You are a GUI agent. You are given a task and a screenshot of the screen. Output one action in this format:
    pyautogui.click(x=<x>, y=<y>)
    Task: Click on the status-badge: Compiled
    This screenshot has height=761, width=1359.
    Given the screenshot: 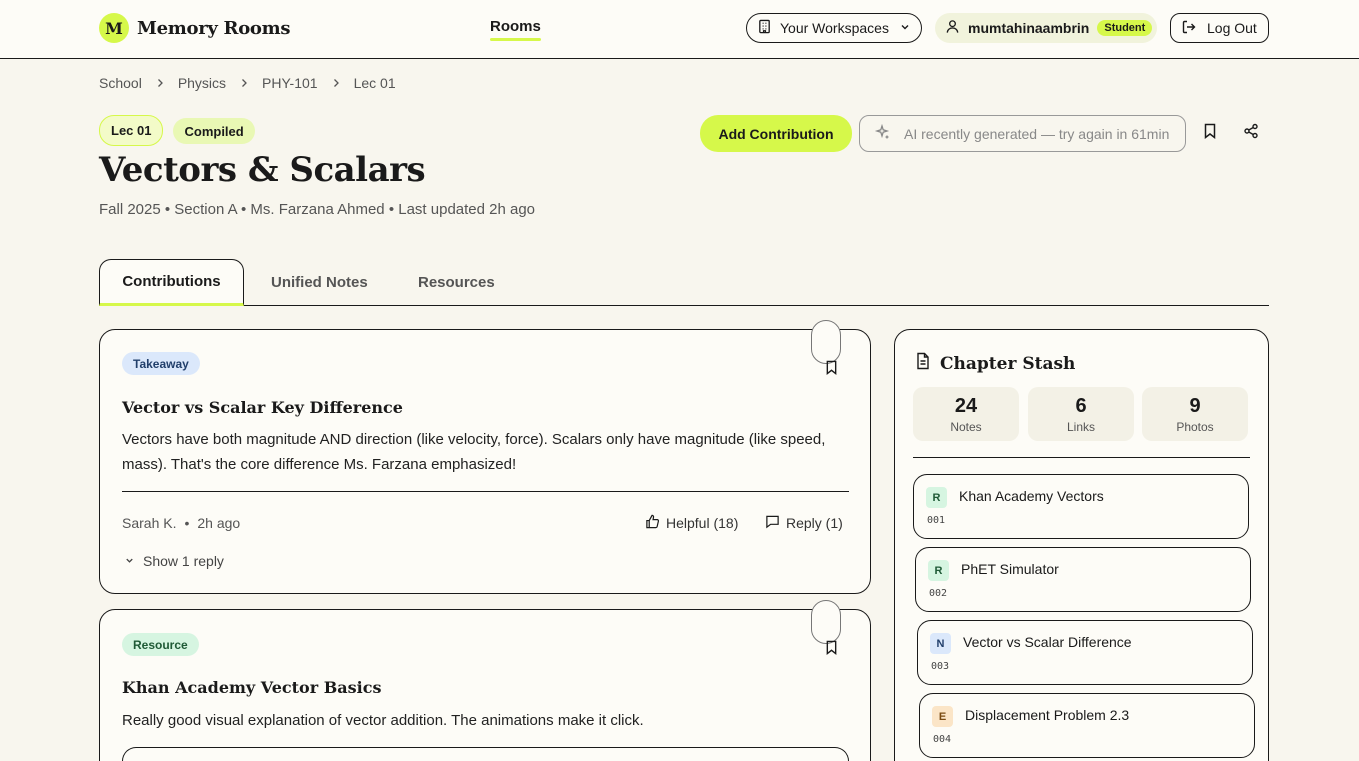 What is the action you would take?
    pyautogui.click(x=214, y=131)
    